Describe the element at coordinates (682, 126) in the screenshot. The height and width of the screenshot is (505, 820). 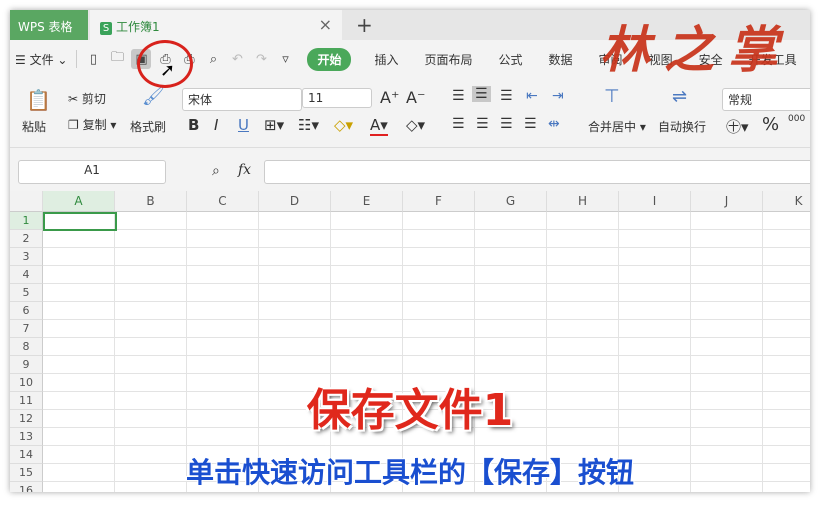
I see `wrap-text-button: 自动换行` at that location.